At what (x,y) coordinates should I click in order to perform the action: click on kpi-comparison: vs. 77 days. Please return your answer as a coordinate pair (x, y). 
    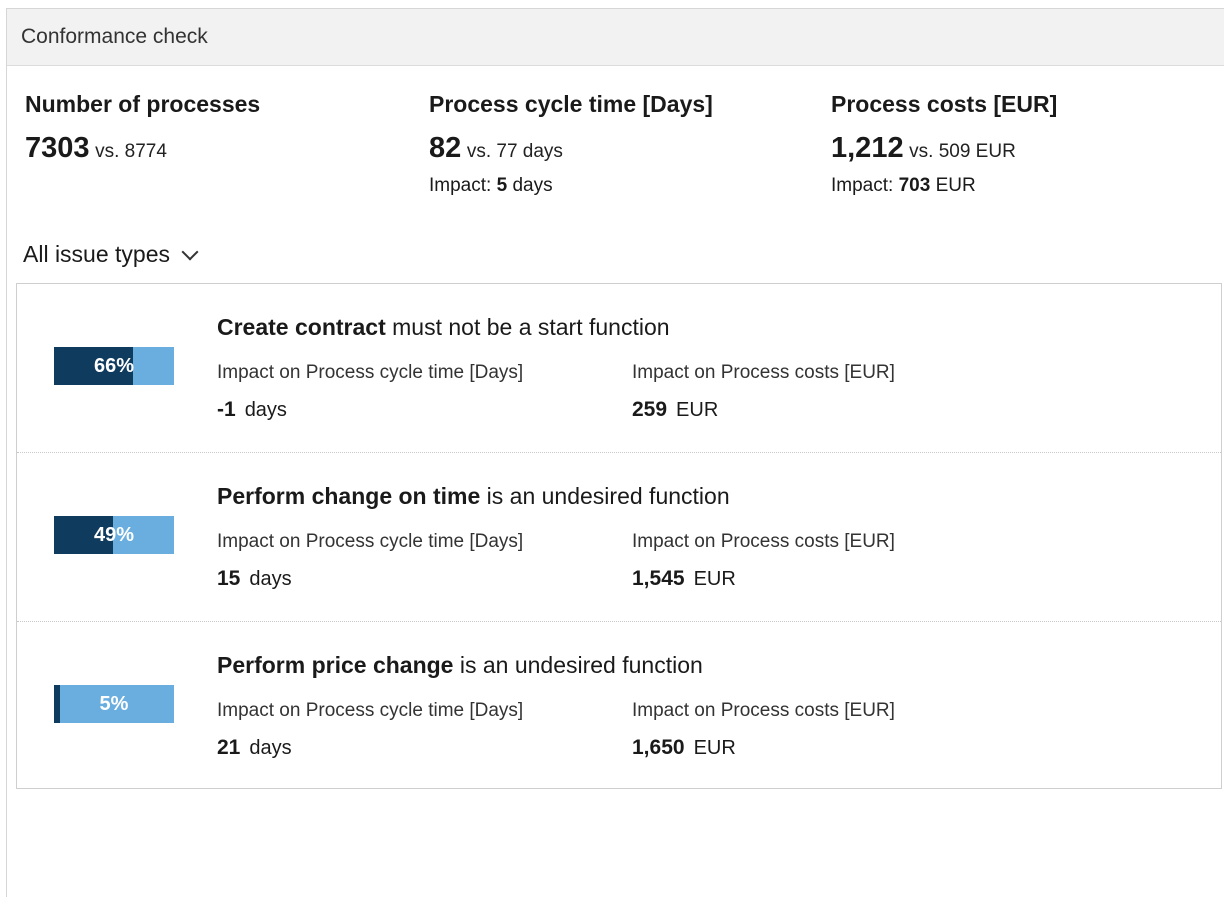
    Looking at the image, I should click on (514, 151).